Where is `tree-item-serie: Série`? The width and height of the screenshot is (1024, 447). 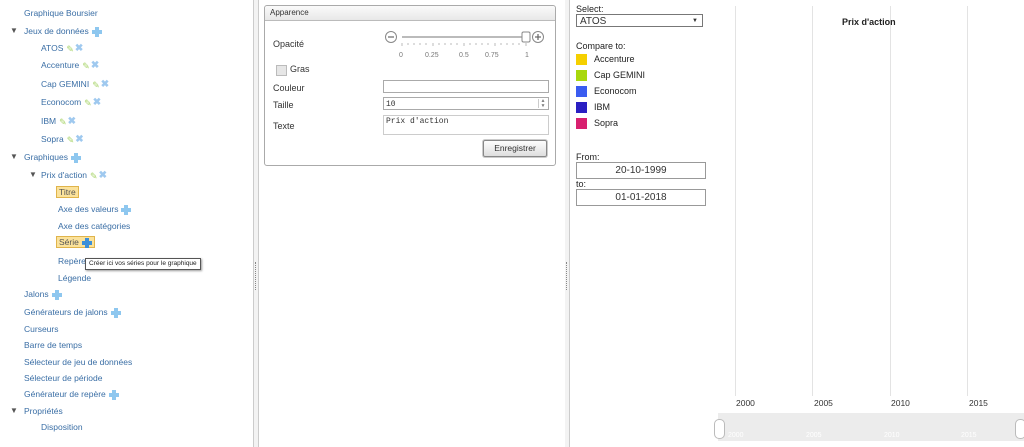 tree-item-serie: Série is located at coordinates (75, 242).